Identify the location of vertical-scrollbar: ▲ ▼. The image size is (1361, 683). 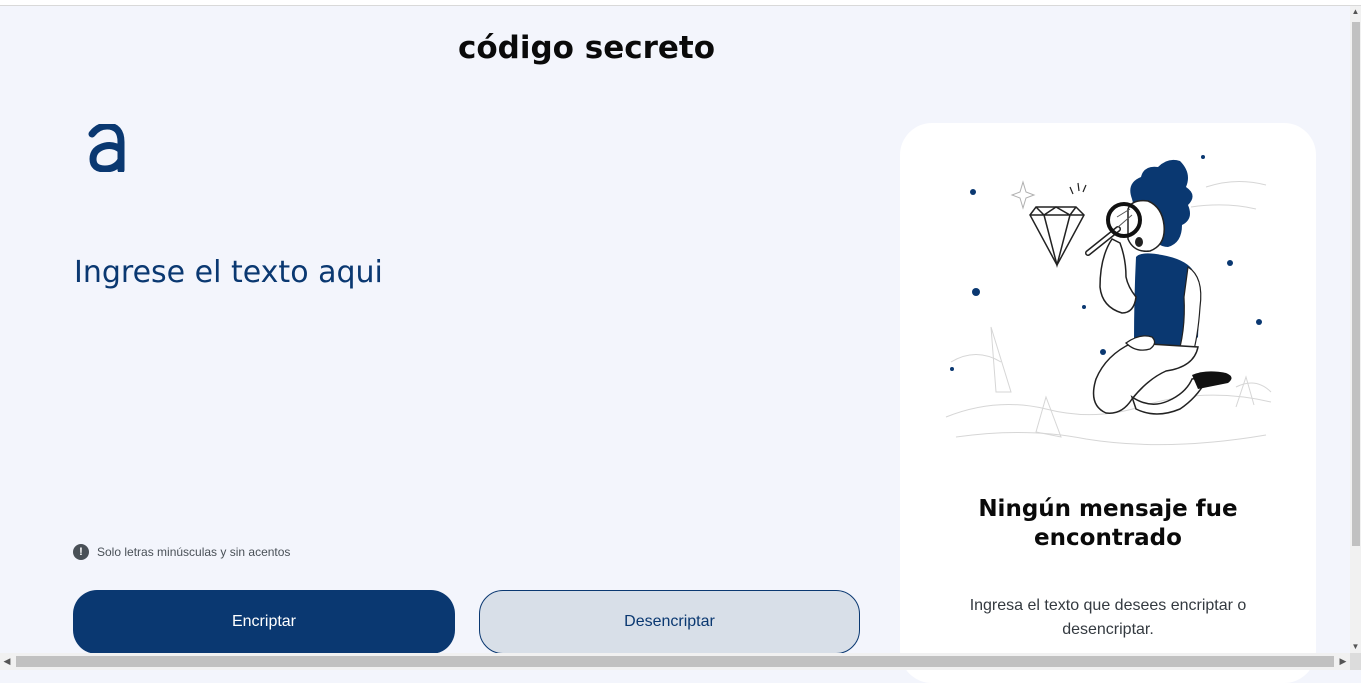
(1355, 329).